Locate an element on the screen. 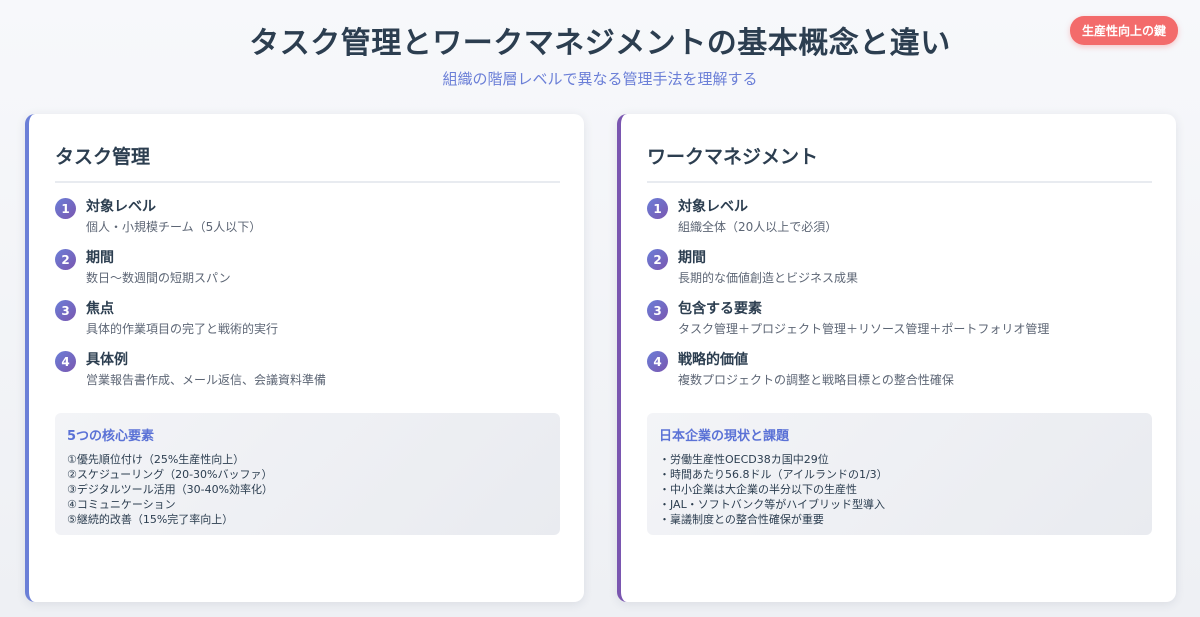 The image size is (1200, 617). box-line: ①優先順位付け（25%生産性向上） is located at coordinates (156, 459).